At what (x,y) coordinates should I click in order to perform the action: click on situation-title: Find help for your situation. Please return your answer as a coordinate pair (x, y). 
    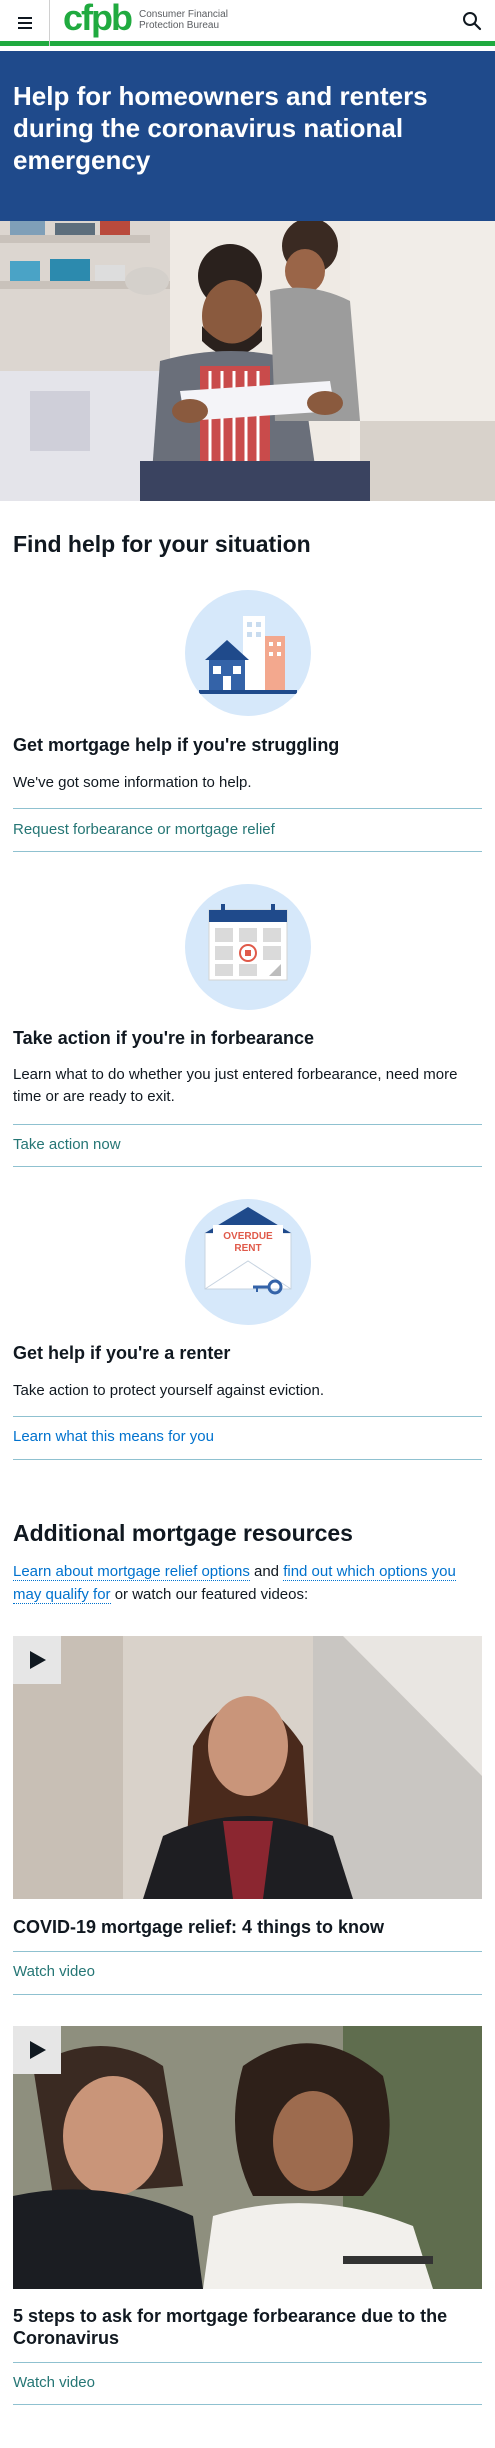
    Looking at the image, I should click on (162, 544).